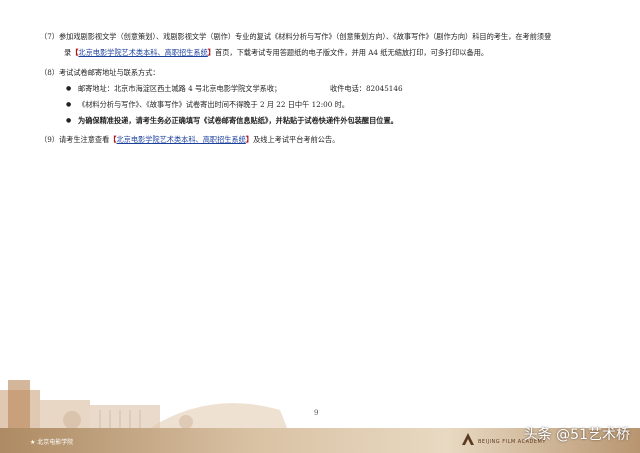 The height and width of the screenshot is (453, 640). I want to click on mailing-address: 邮寄地址：北京市海淀区西土城路 4 号北京电影学院文学系收；, so click(180, 88).